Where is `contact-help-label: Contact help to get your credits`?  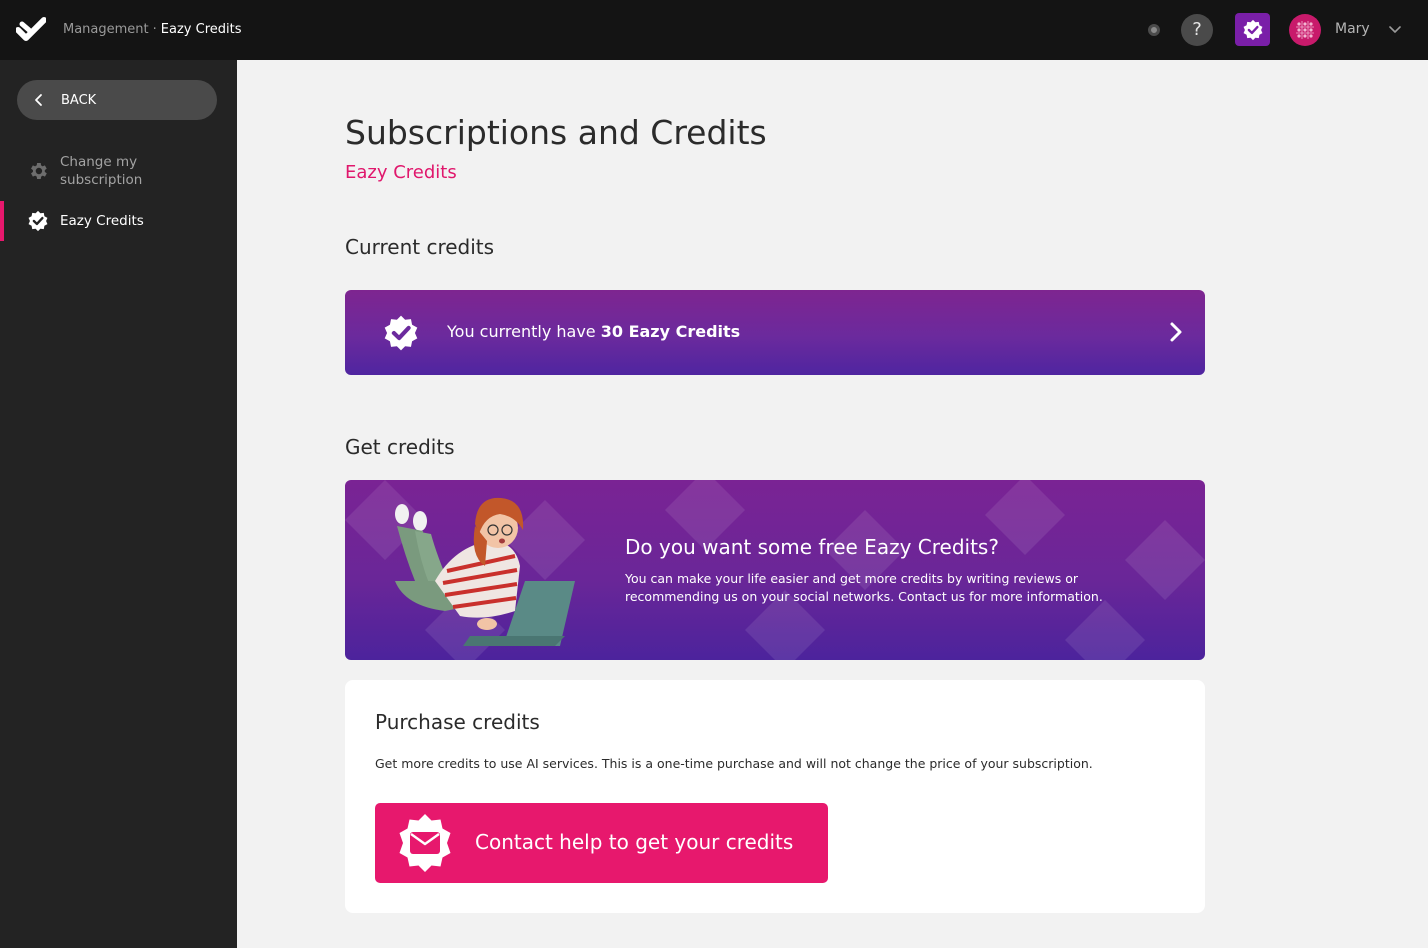
contact-help-label: Contact help to get your credits is located at coordinates (634, 842).